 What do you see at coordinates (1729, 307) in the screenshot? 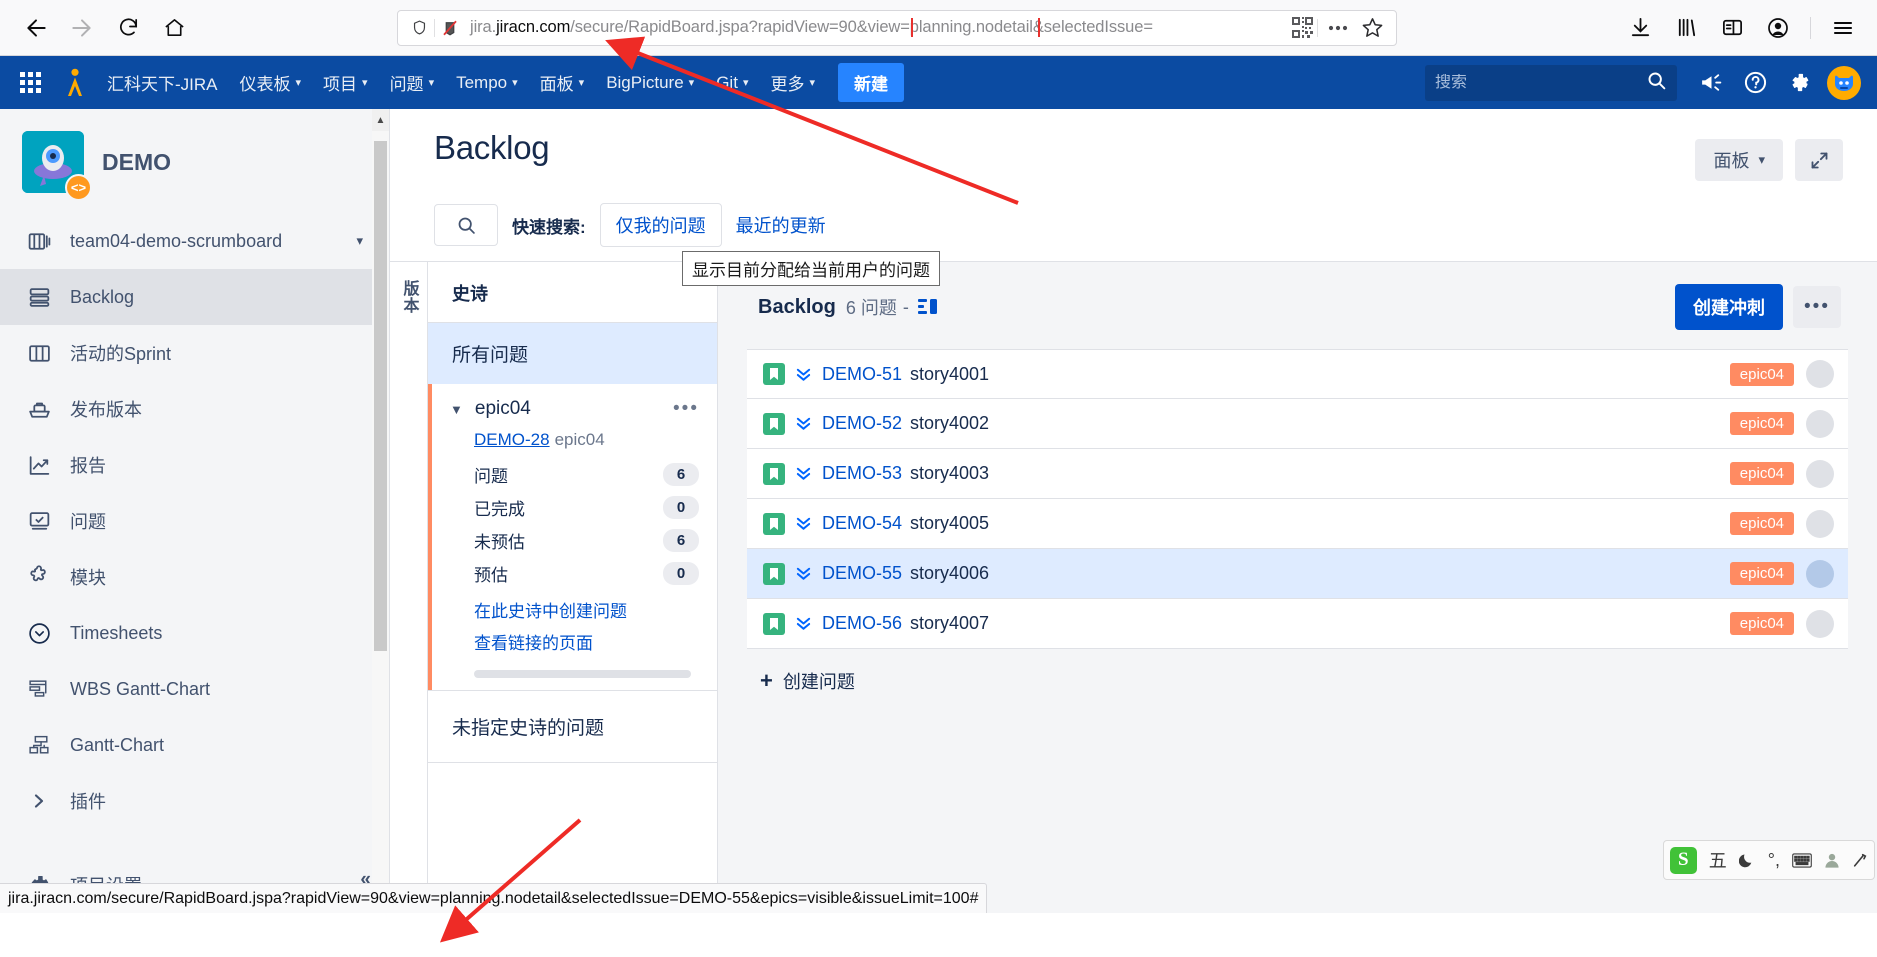
I see `create-sprint-button: 创建冲刺` at bounding box center [1729, 307].